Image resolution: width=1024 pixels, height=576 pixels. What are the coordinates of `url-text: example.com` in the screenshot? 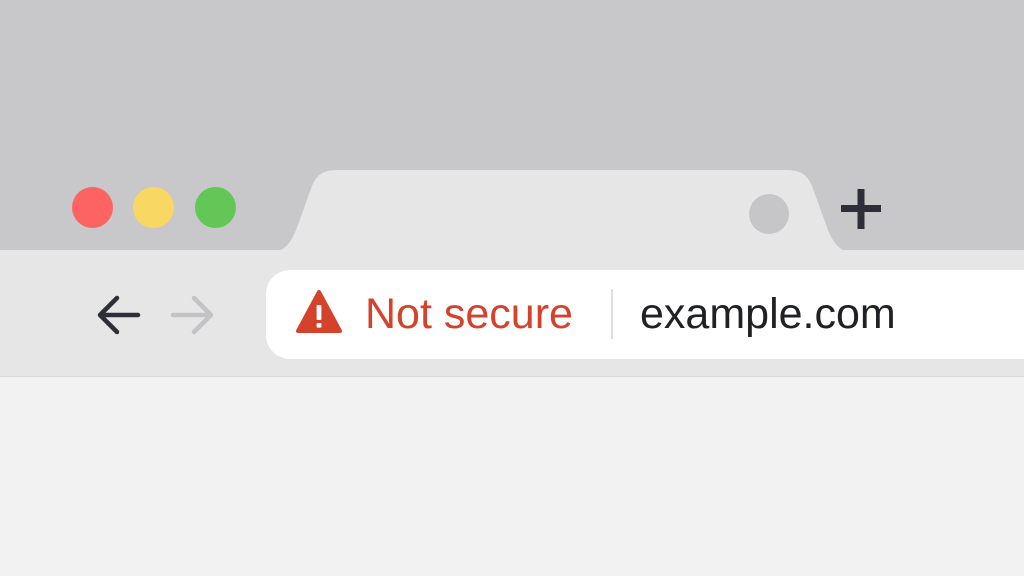 It's located at (768, 314).